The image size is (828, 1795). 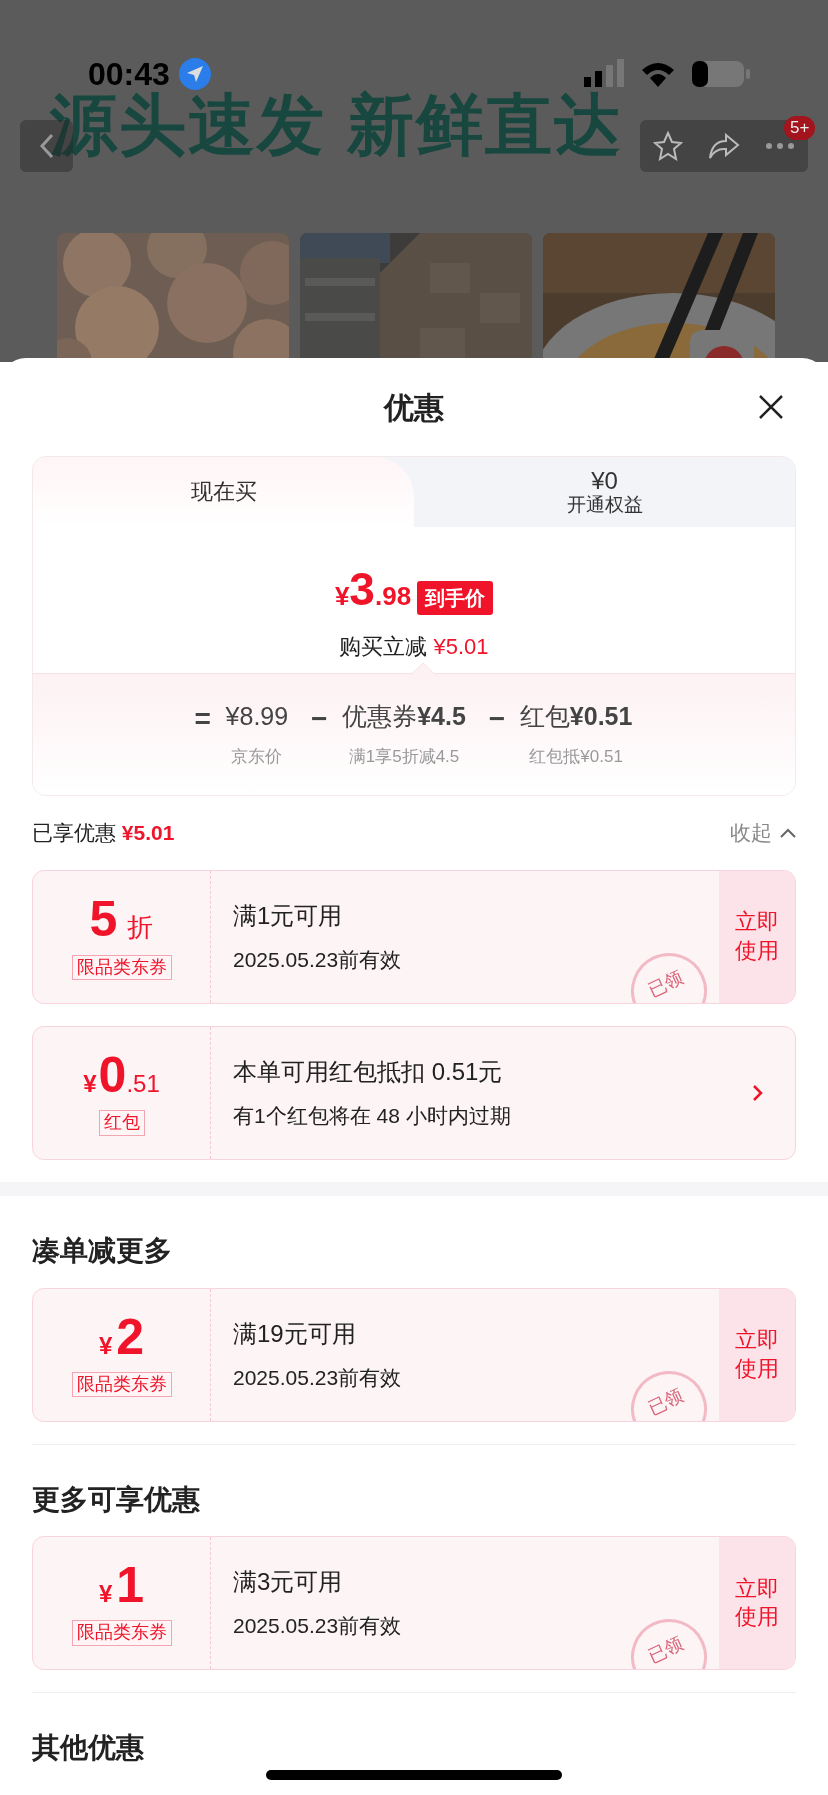 I want to click on star-icon, so click(x=667, y=146).